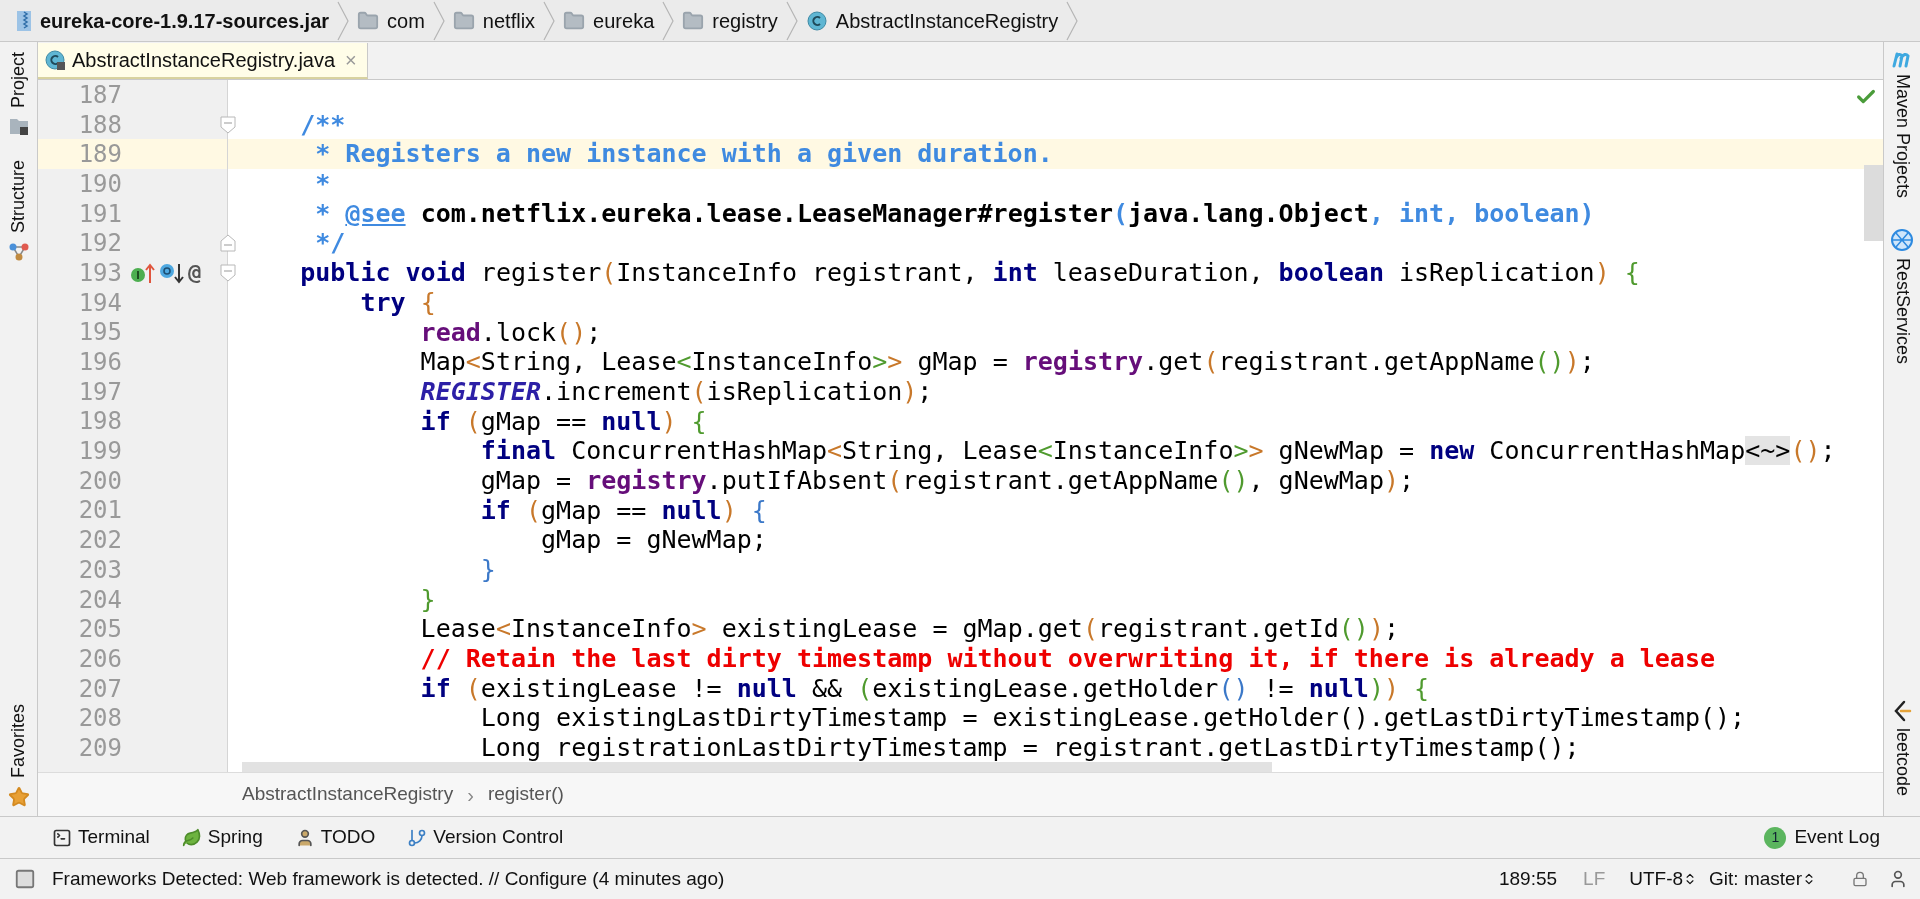 This screenshot has width=1920, height=899. Describe the element at coordinates (99, 332) in the screenshot. I see `line-number: 195` at that location.